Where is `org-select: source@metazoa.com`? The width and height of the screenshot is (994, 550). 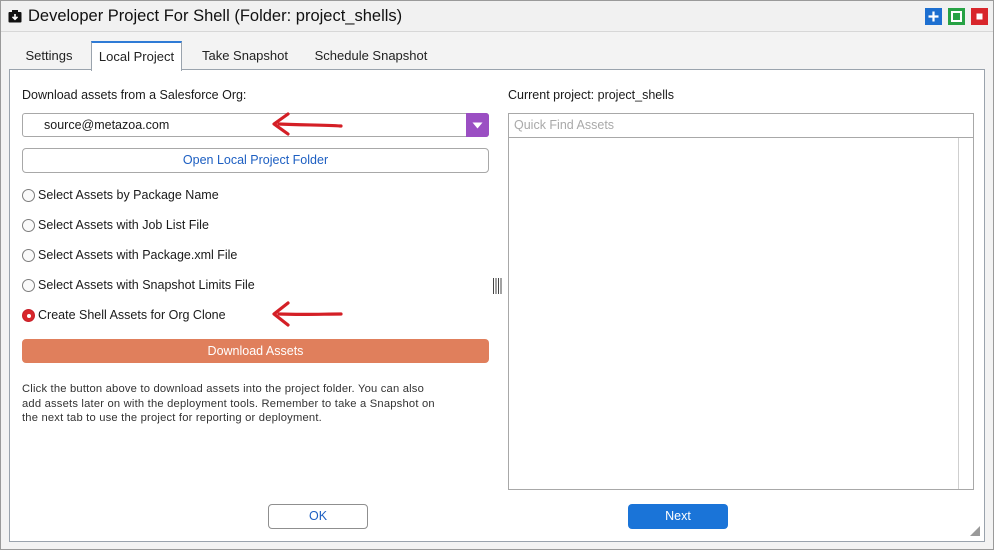
org-select: source@metazoa.com is located at coordinates (255, 125).